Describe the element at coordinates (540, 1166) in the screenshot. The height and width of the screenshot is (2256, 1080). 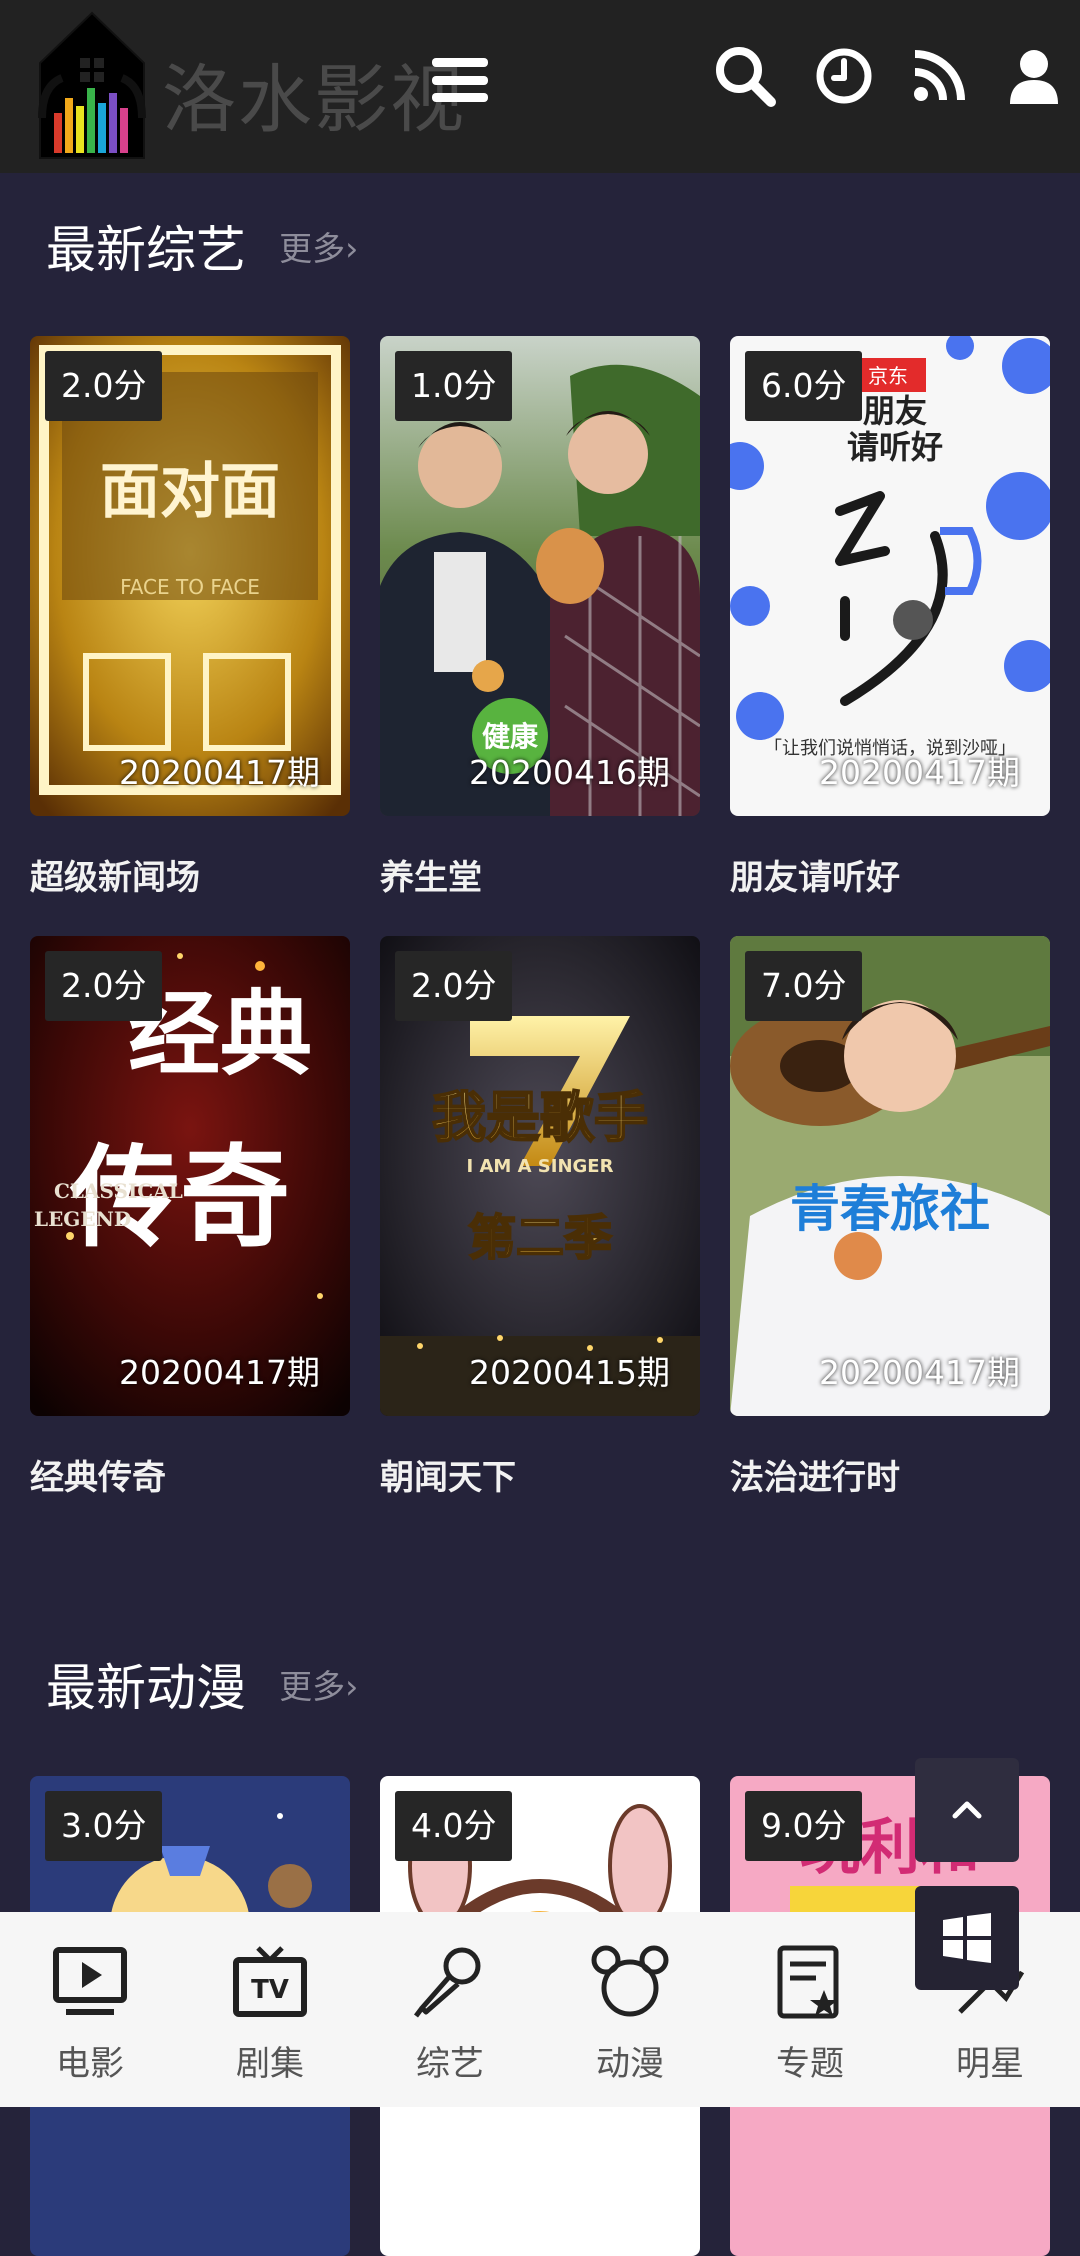
I see `poster-text: I AM A SINGER` at that location.